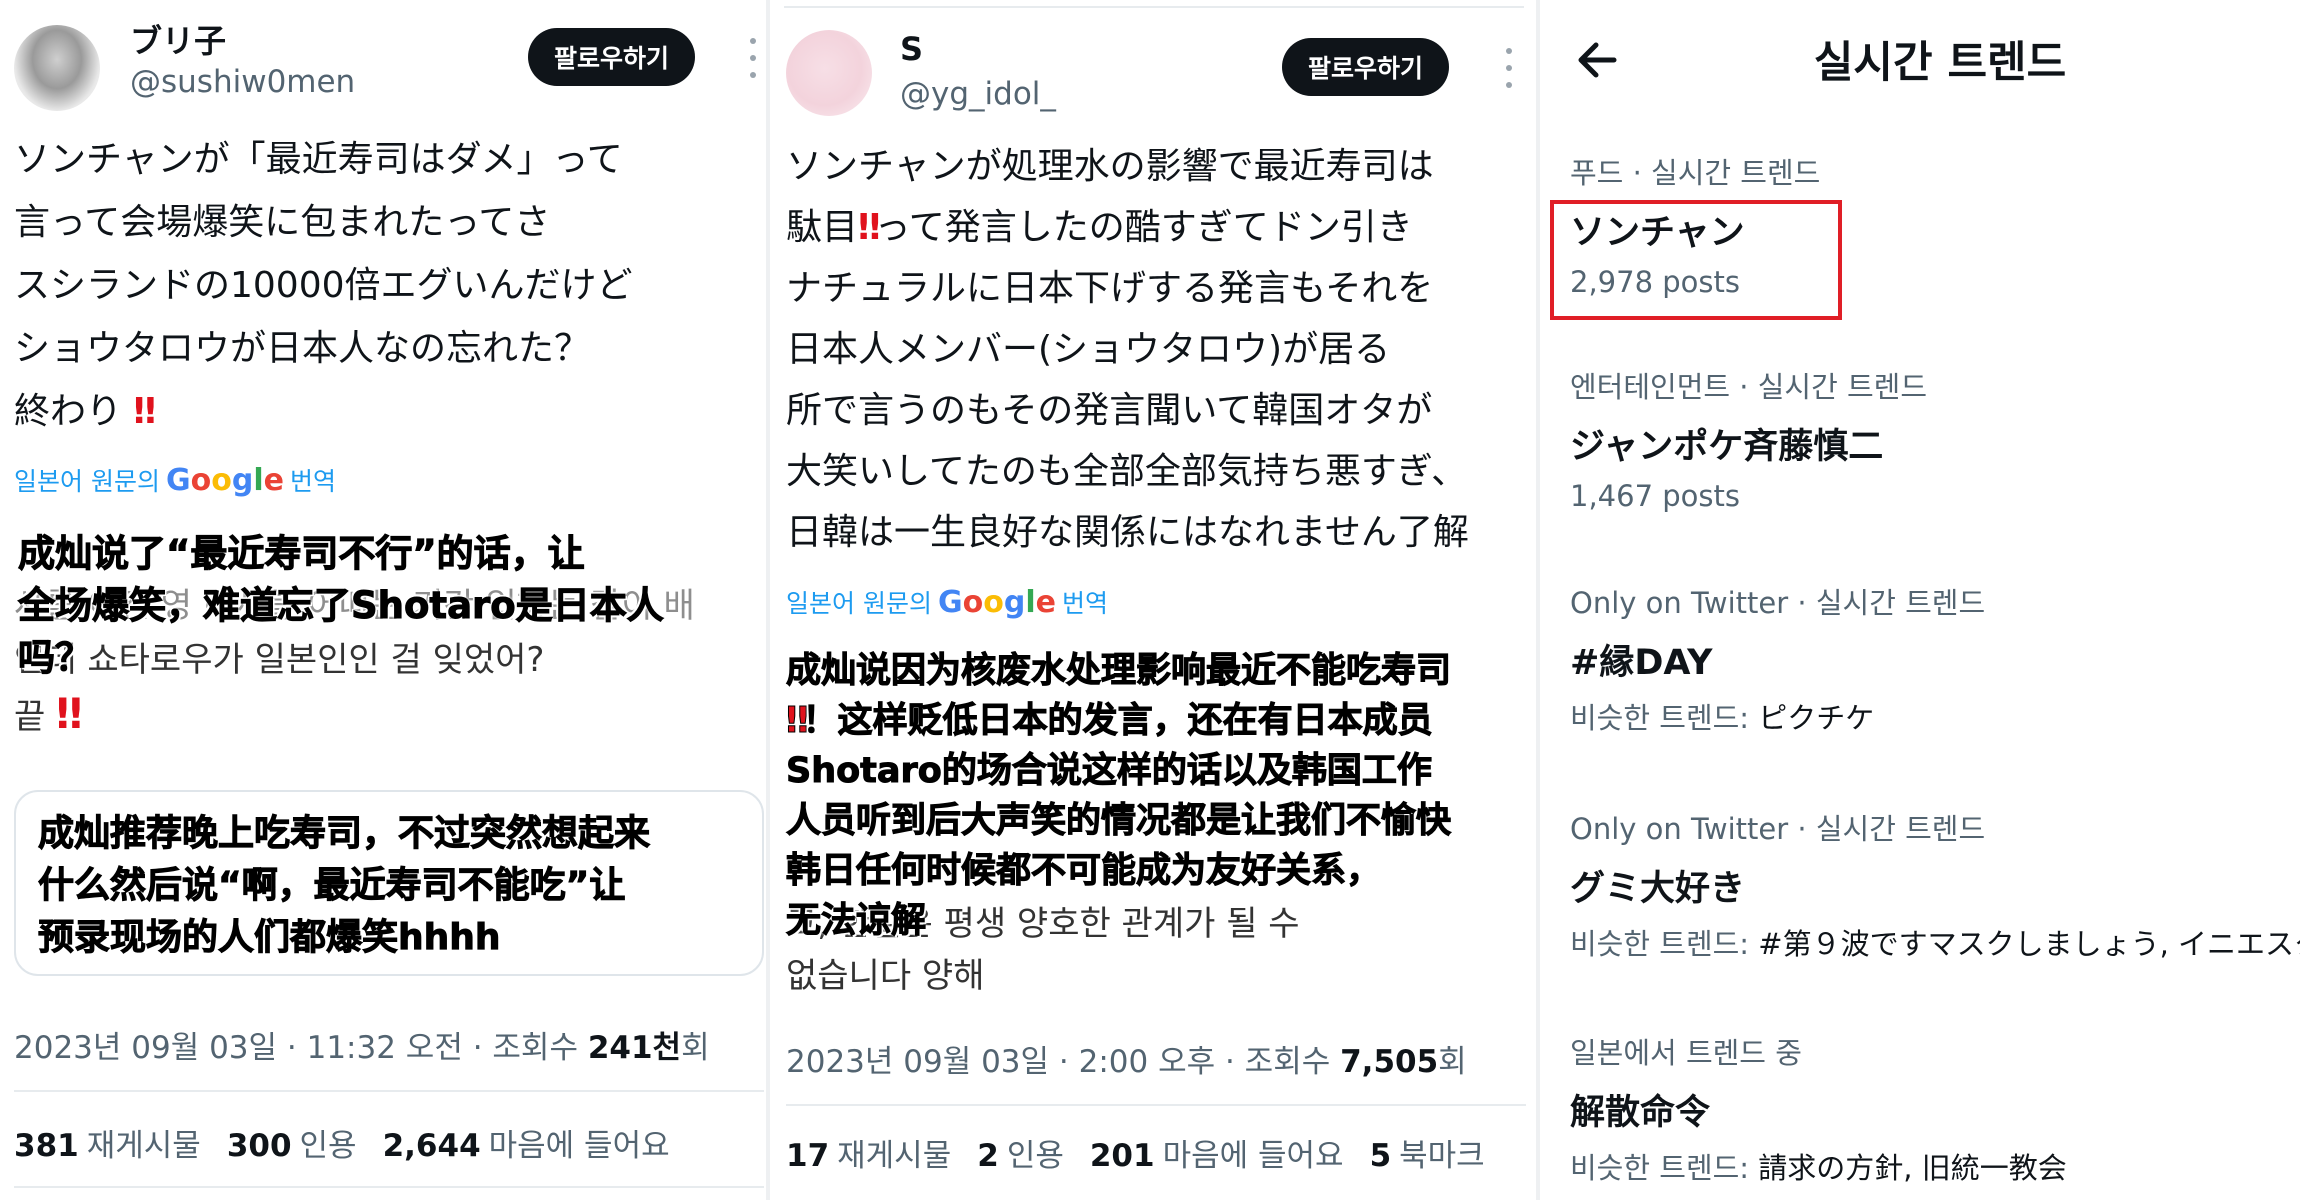 Image resolution: width=2300 pixels, height=1200 pixels. Describe the element at coordinates (885, 976) in the screenshot. I see `translated-line: 없습니다 양해` at that location.